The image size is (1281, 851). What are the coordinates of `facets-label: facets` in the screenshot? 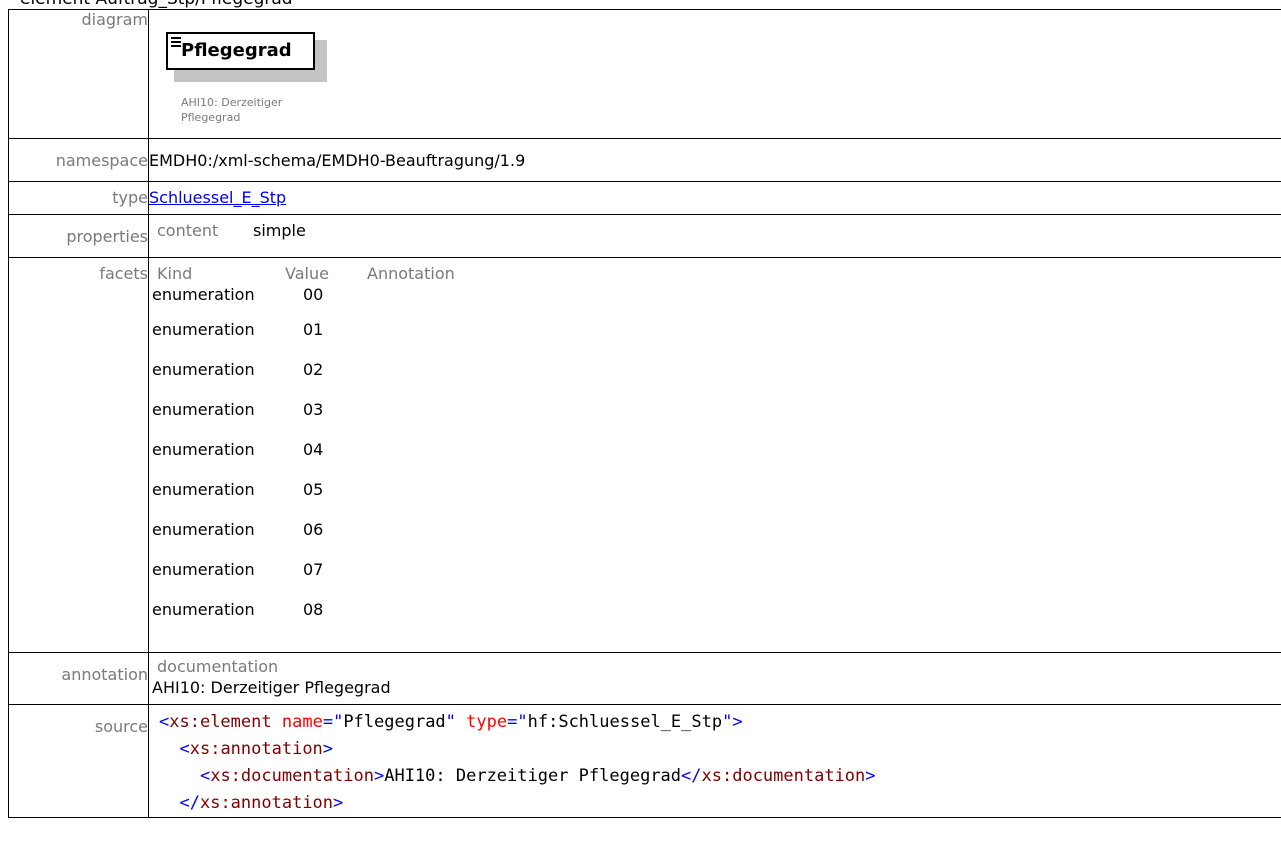 It's located at (78, 455).